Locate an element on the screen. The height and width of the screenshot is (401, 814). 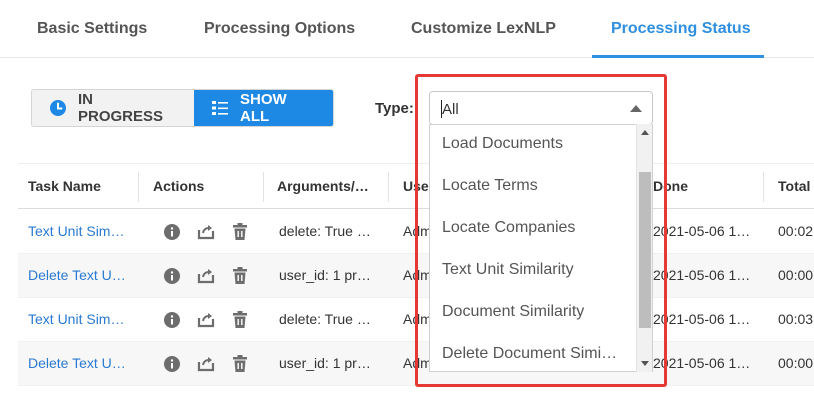
in-progress-button: IN PROGRESS is located at coordinates (113, 108).